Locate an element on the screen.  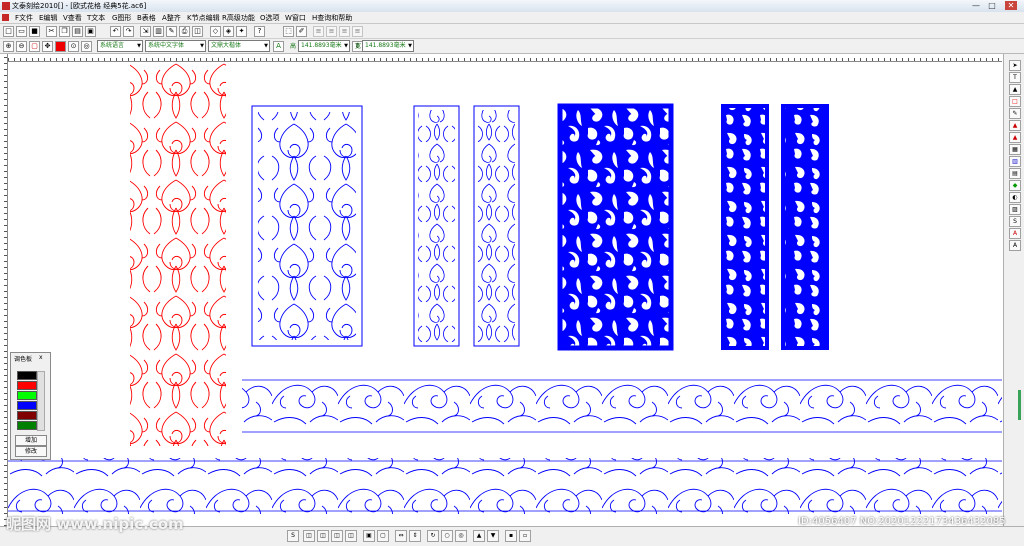
cut-plot-icon: ✎ is located at coordinates (171, 31).